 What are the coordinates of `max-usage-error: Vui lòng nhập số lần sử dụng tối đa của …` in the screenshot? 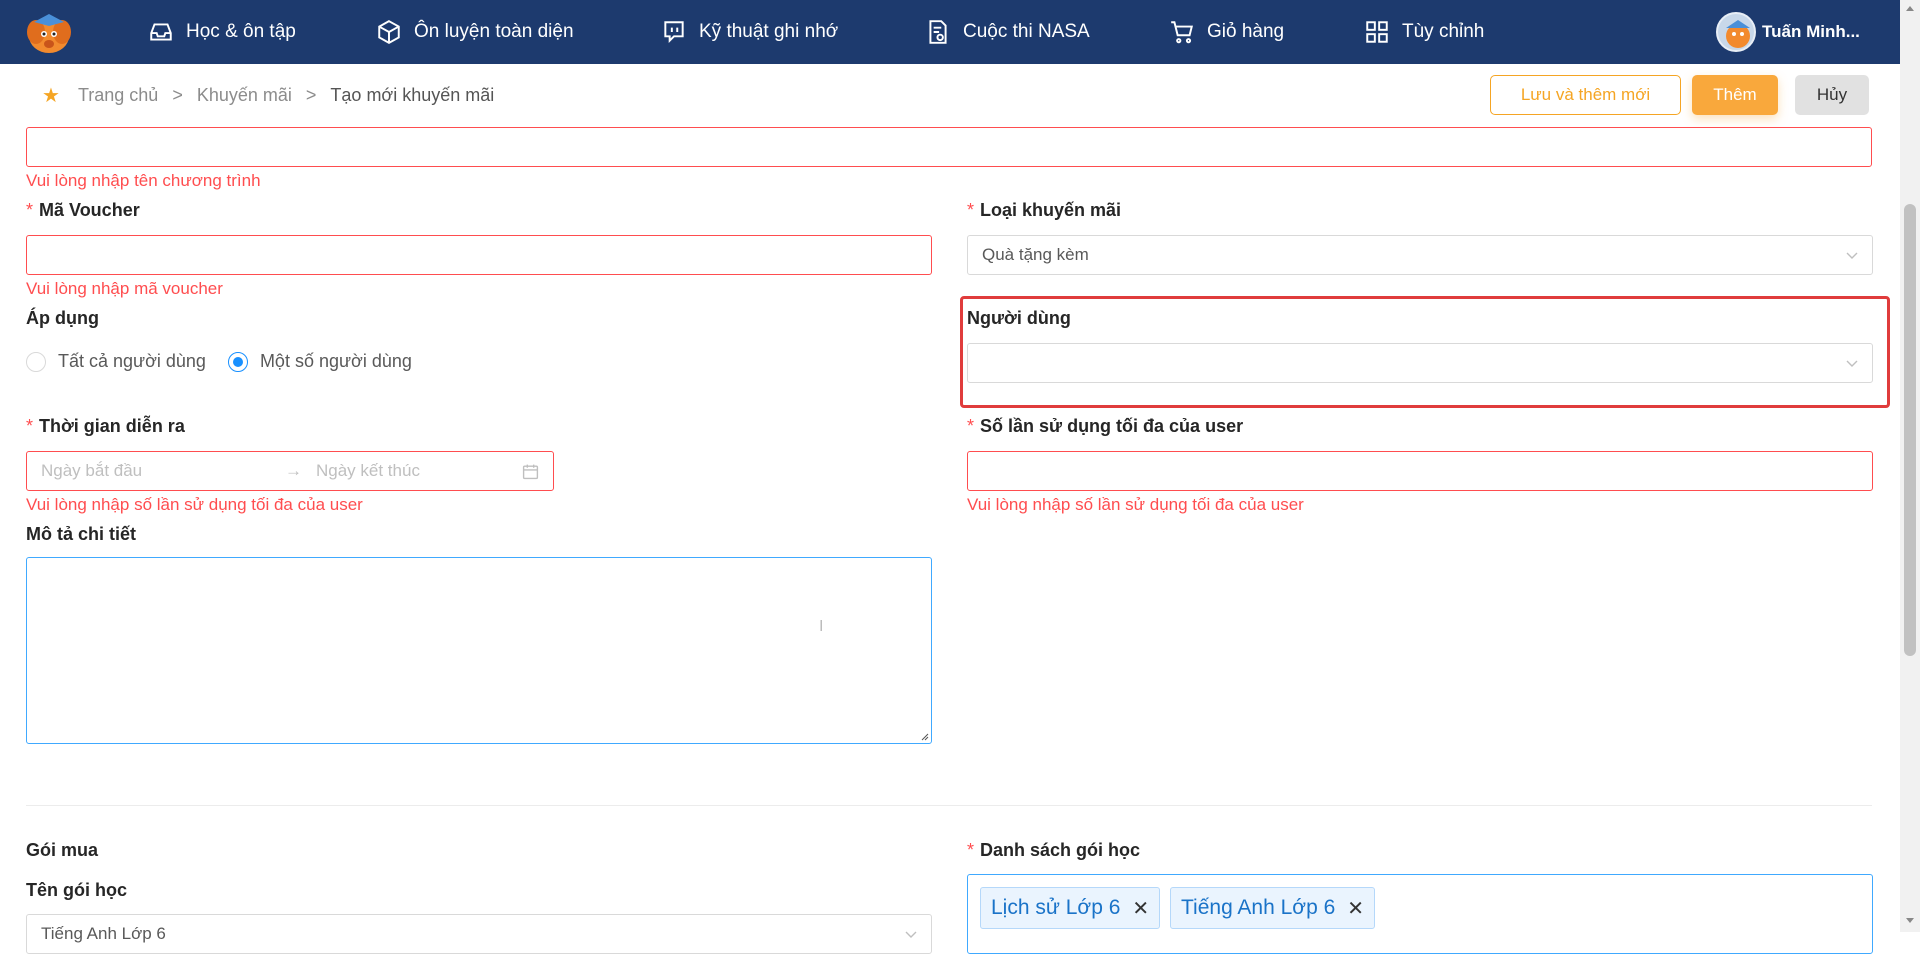 It's located at (1135, 504).